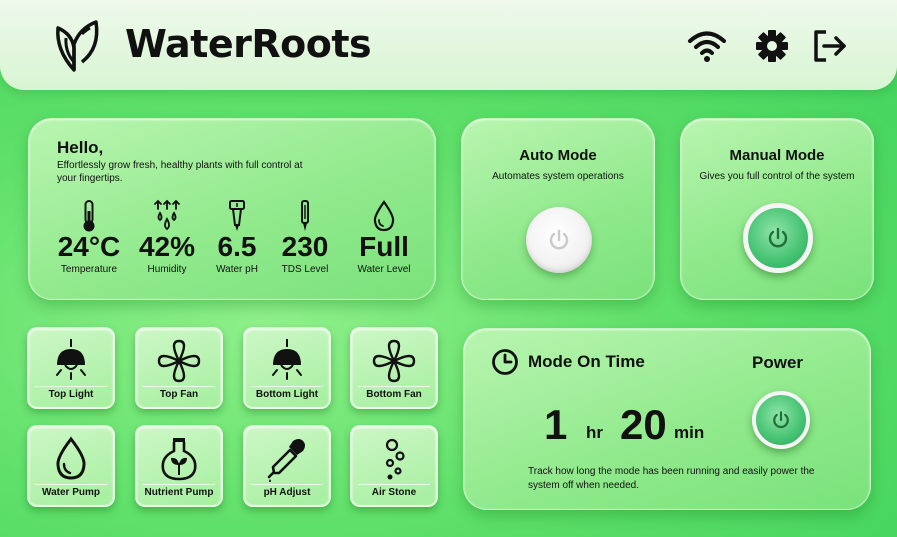  I want to click on control-air-stone: Air Stone, so click(394, 466).